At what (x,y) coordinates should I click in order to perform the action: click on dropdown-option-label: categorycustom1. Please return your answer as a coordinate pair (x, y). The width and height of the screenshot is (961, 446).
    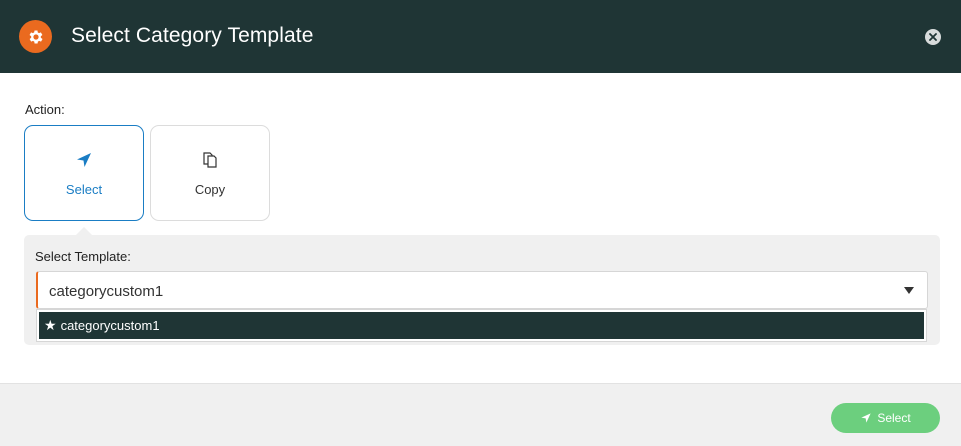
    Looking at the image, I should click on (110, 325).